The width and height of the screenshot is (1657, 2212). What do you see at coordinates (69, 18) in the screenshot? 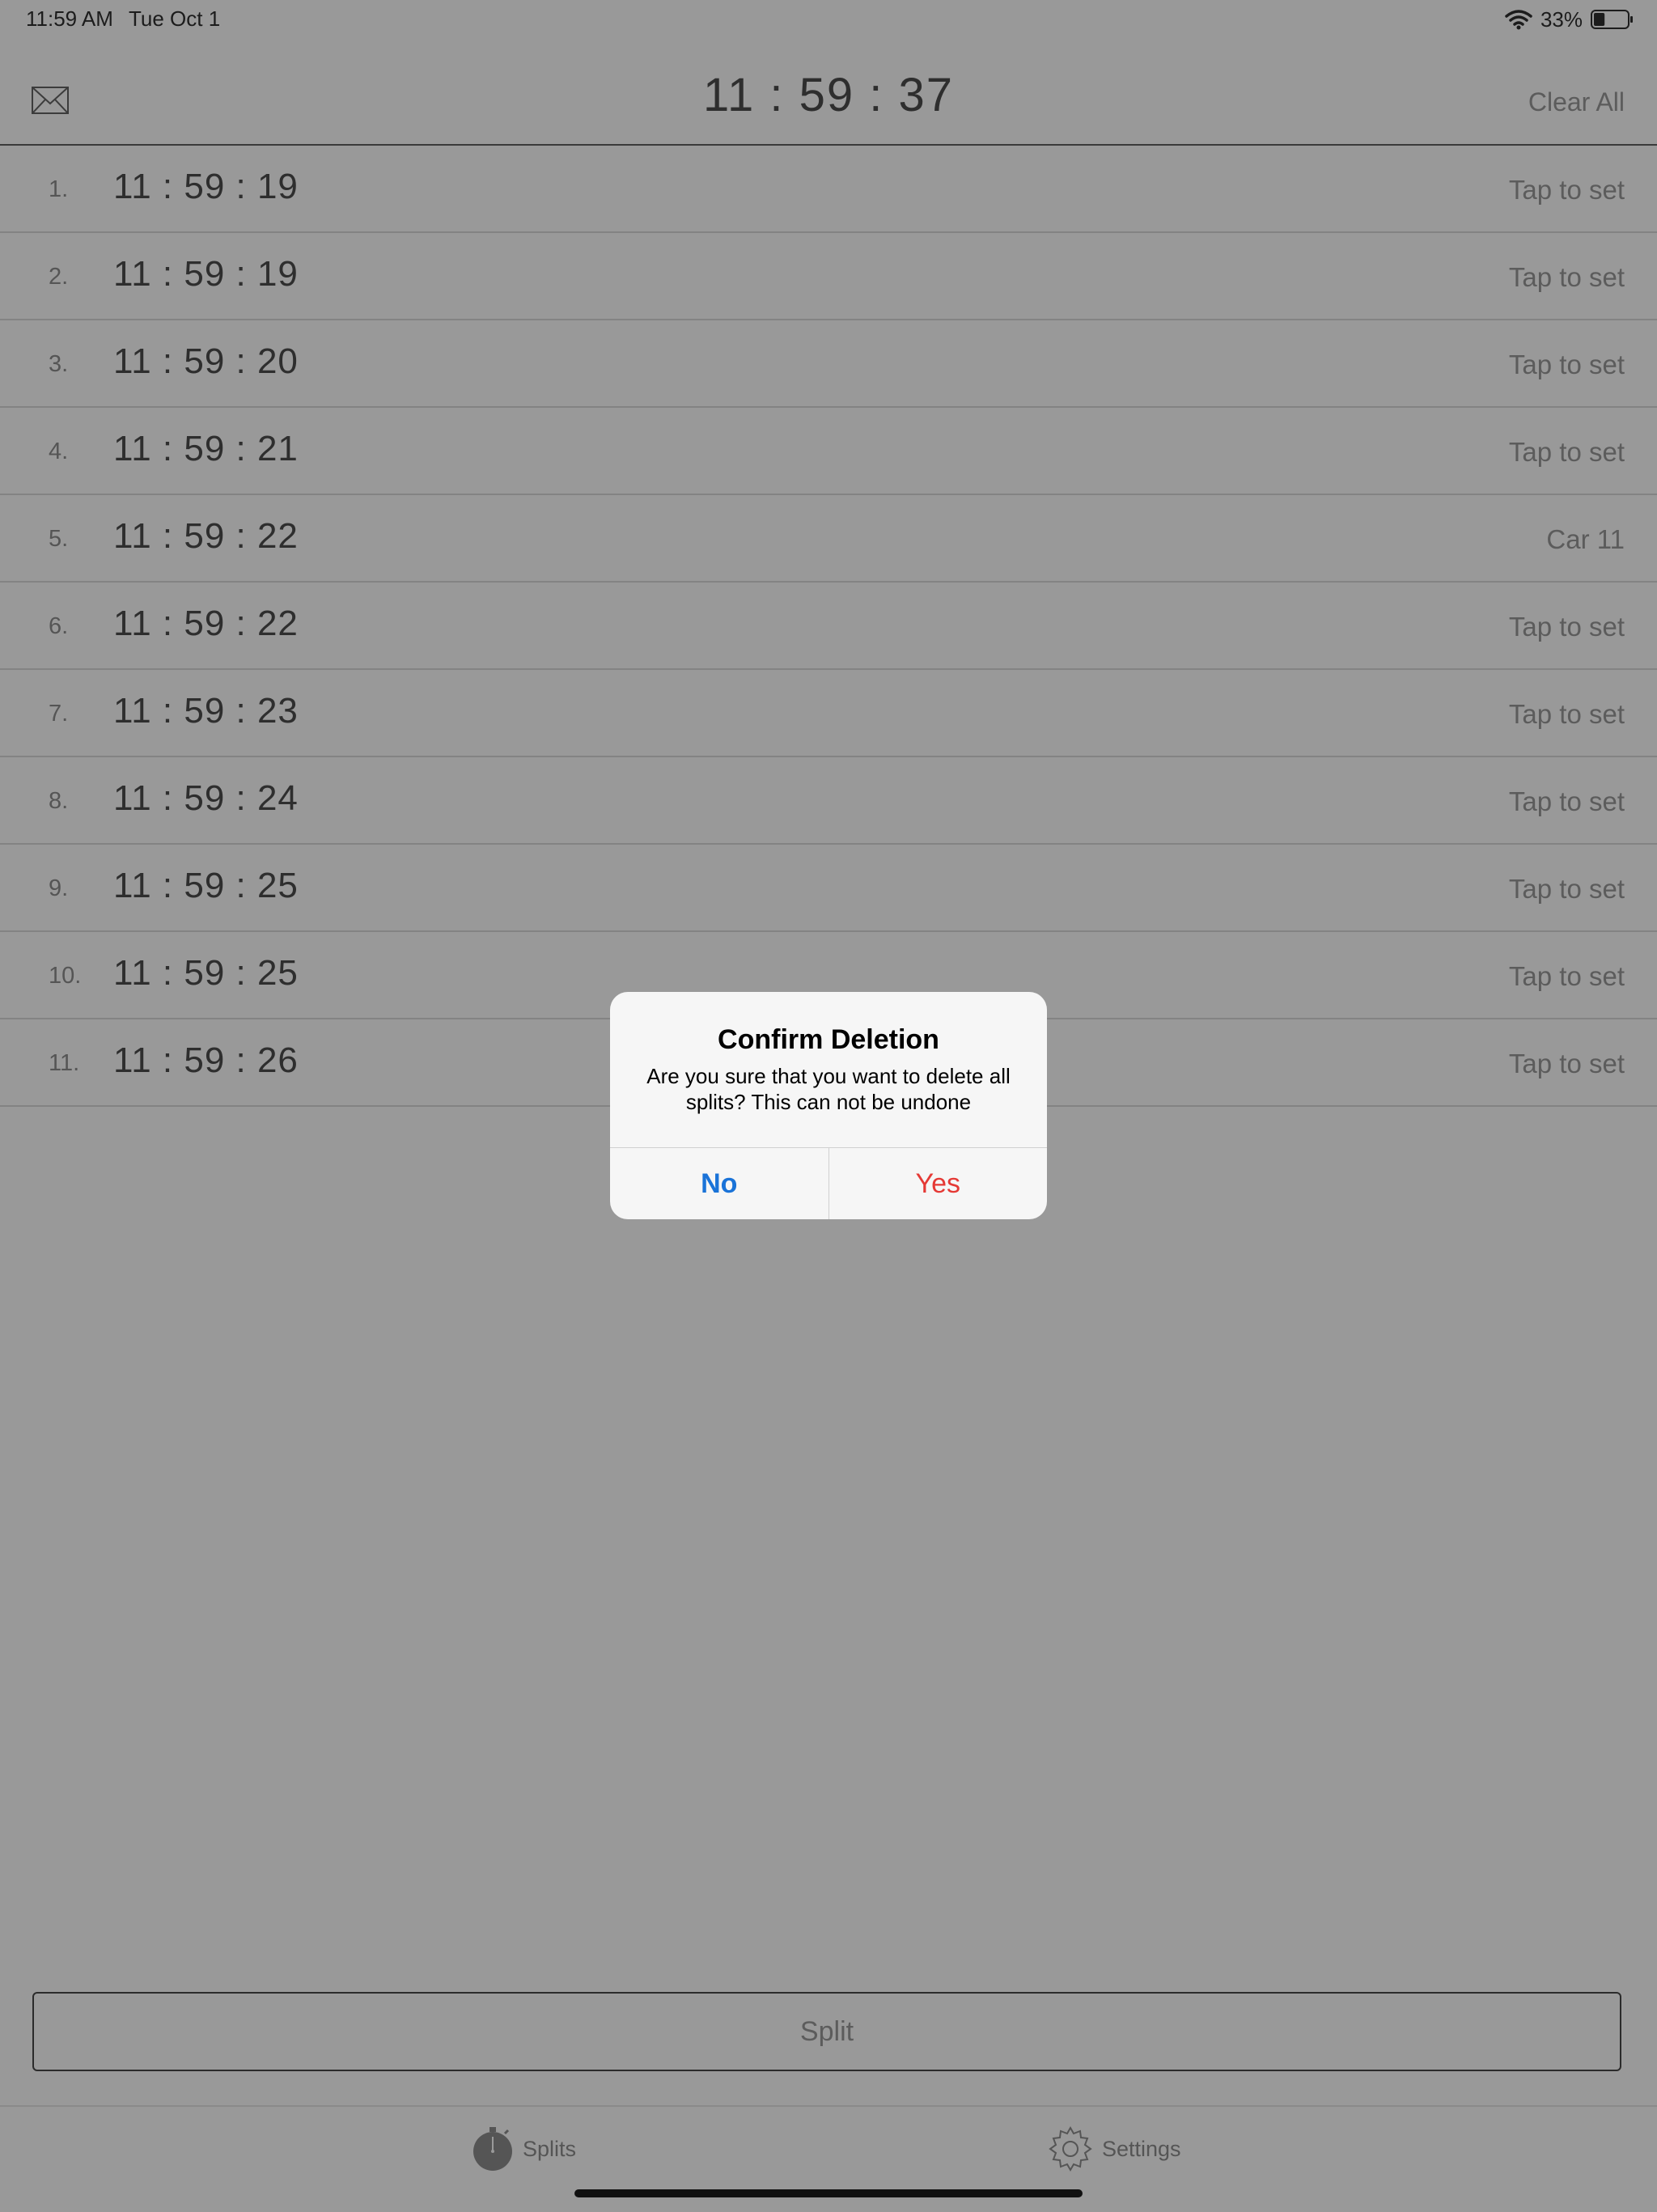
I see `status-time: 11:59 AM` at bounding box center [69, 18].